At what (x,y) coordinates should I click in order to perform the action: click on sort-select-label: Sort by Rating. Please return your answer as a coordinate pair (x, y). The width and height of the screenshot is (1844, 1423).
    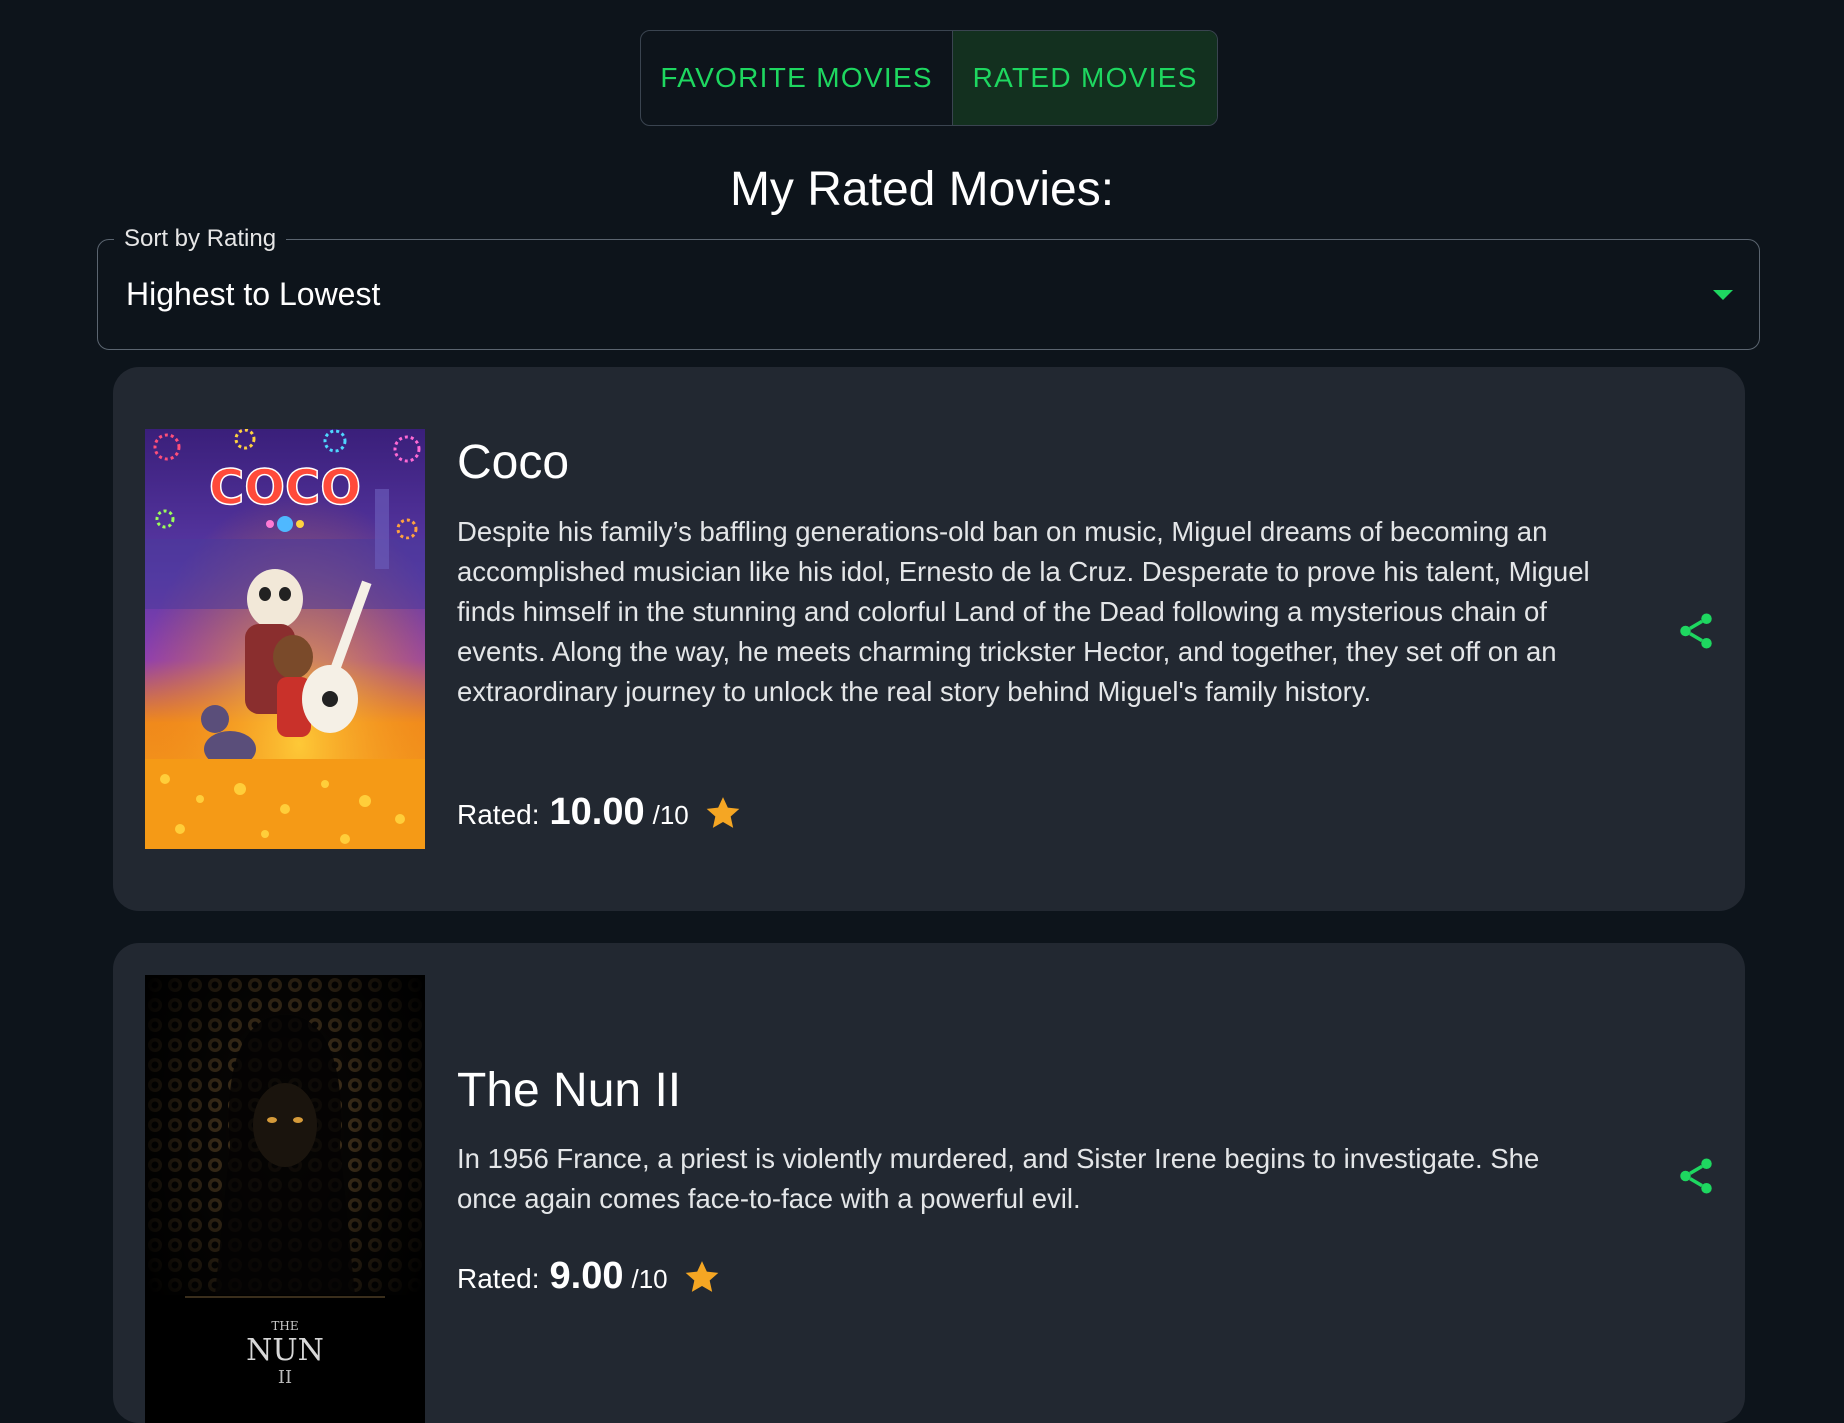
    Looking at the image, I should click on (200, 239).